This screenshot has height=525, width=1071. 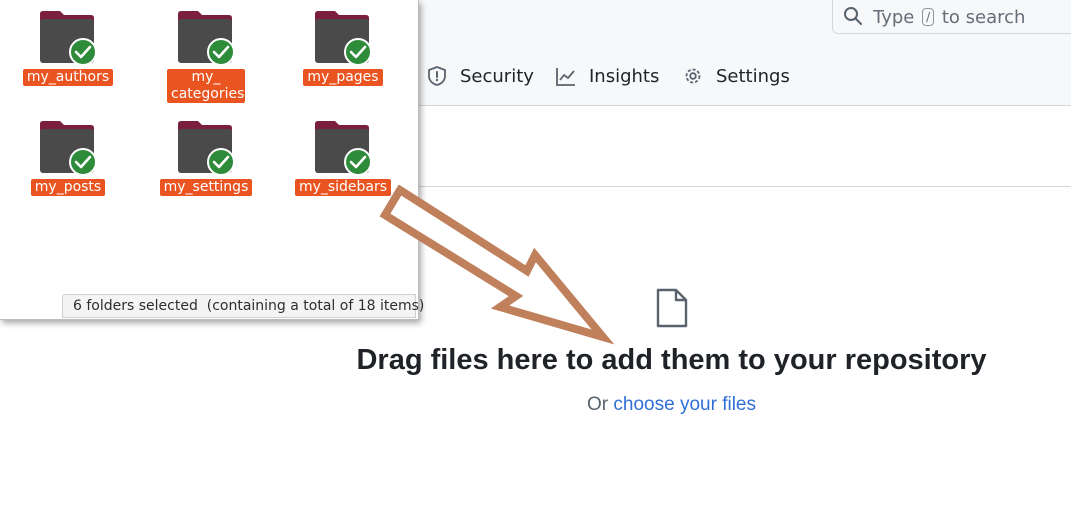 What do you see at coordinates (744, 186) in the screenshot?
I see `section-divider` at bounding box center [744, 186].